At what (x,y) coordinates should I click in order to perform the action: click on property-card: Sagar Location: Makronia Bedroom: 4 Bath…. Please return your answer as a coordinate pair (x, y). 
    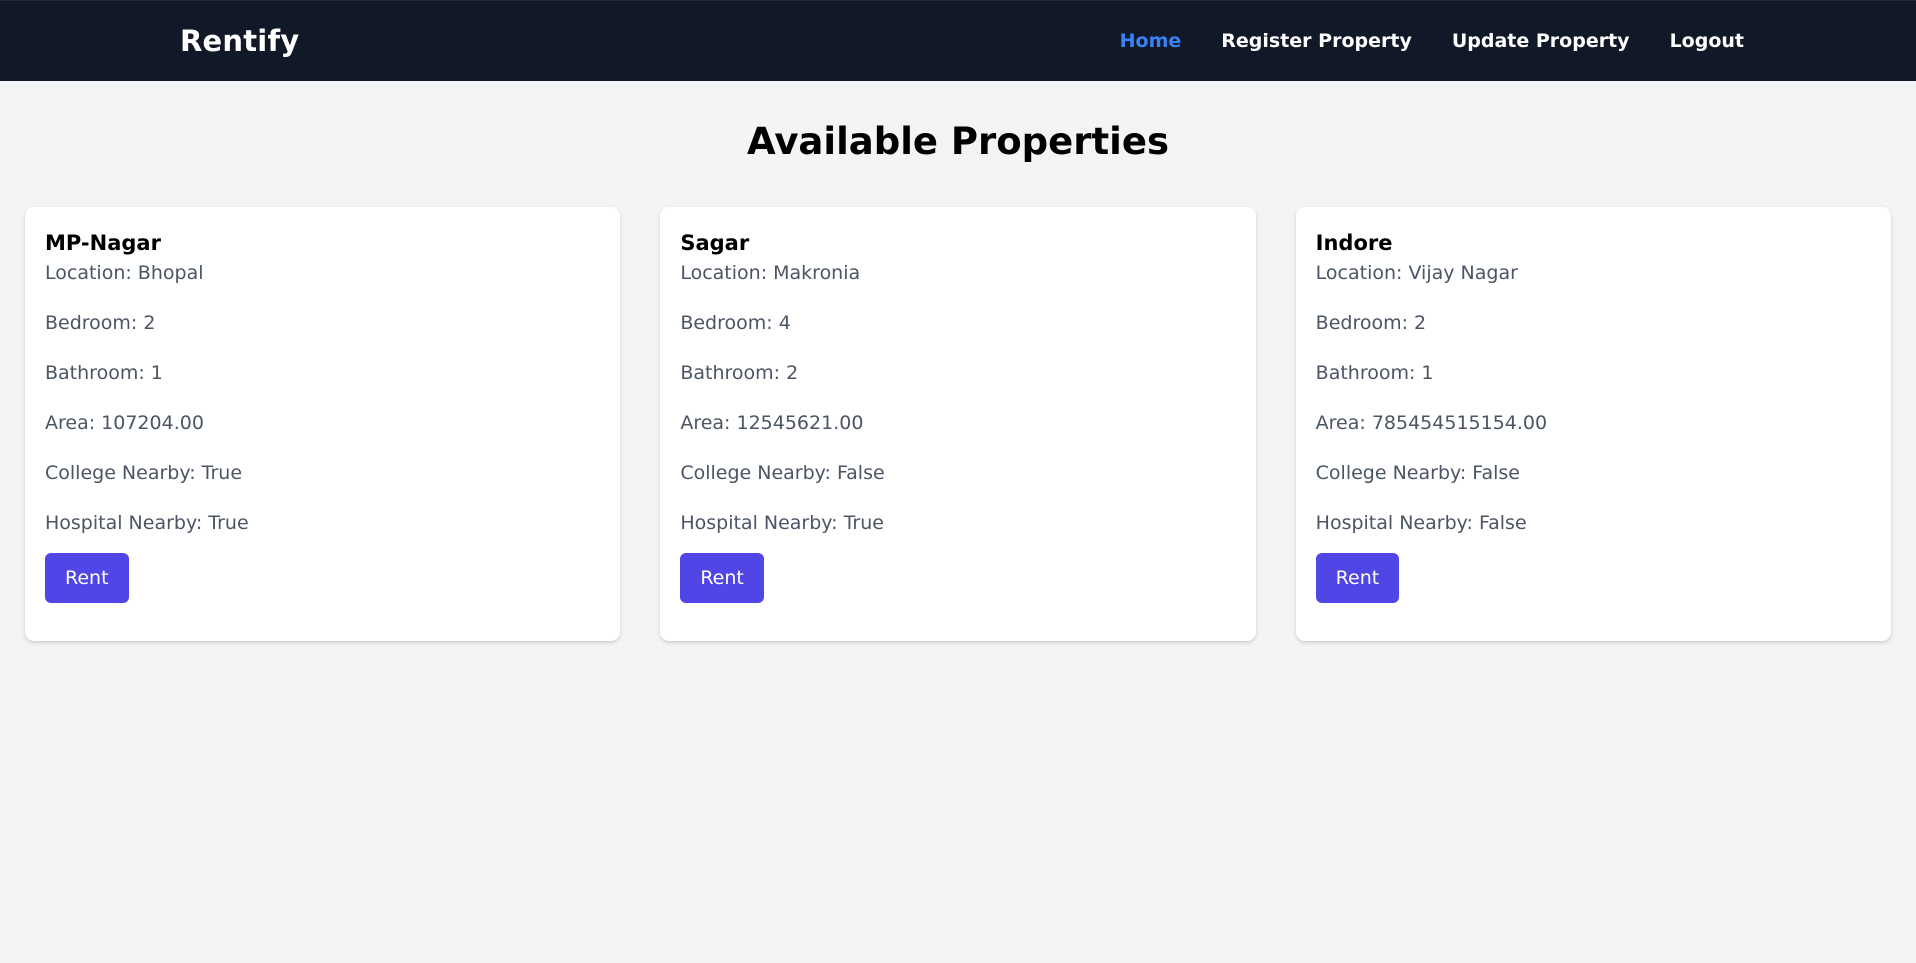
    Looking at the image, I should click on (958, 423).